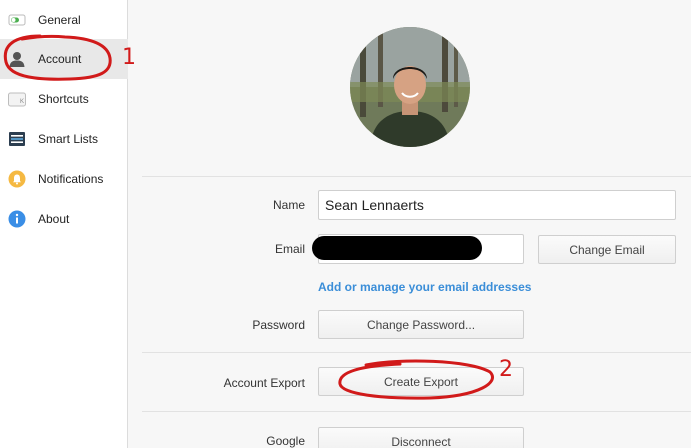 The height and width of the screenshot is (448, 691). Describe the element at coordinates (607, 249) in the screenshot. I see `change-email-button: Change Email` at that location.